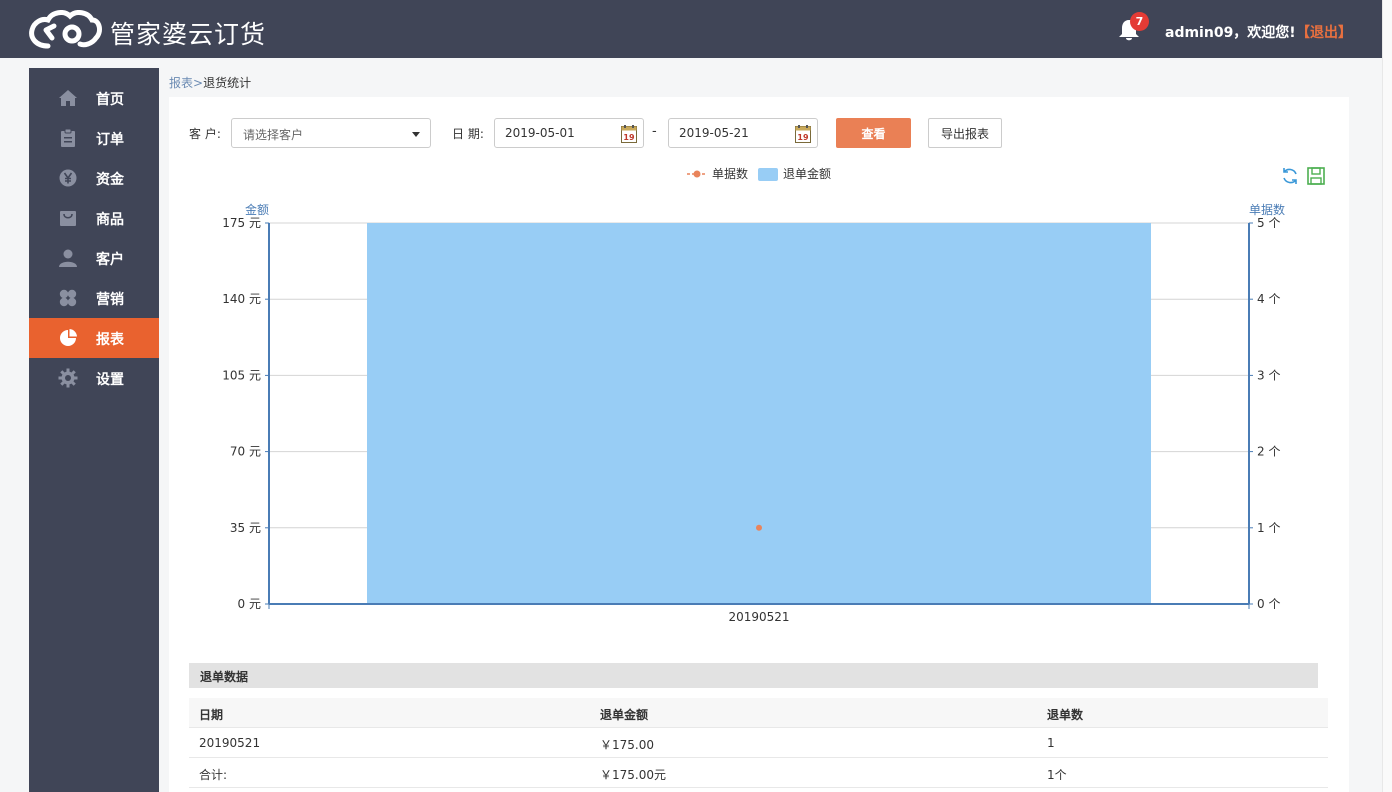 The width and height of the screenshot is (1392, 792). What do you see at coordinates (807, 173) in the screenshot?
I see `legend-label-return-amount: 退单金额` at bounding box center [807, 173].